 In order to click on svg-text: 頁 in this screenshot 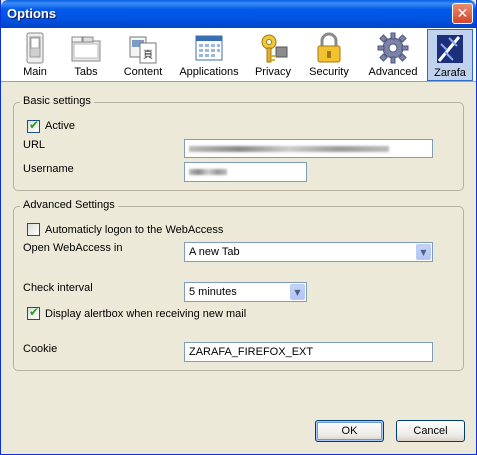, I will do `click(148, 55)`.